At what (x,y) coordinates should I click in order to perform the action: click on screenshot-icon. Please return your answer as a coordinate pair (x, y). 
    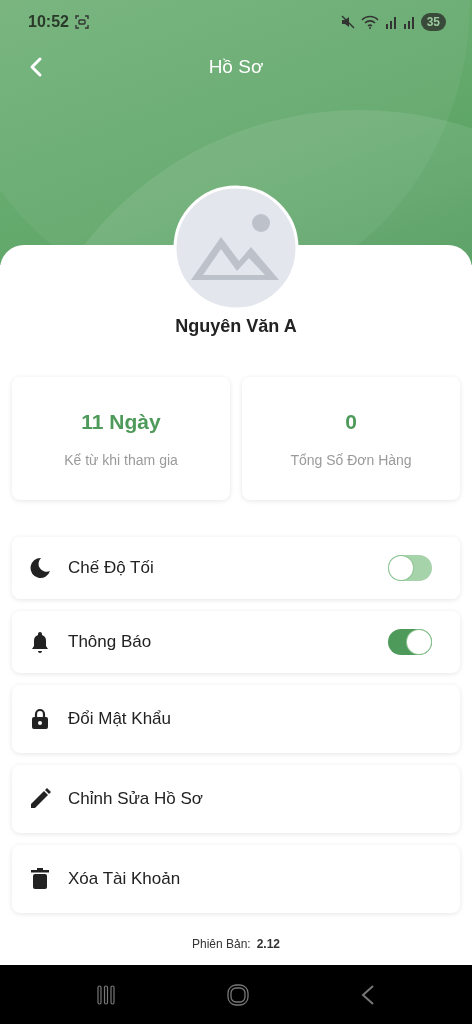
    Looking at the image, I should click on (81, 22).